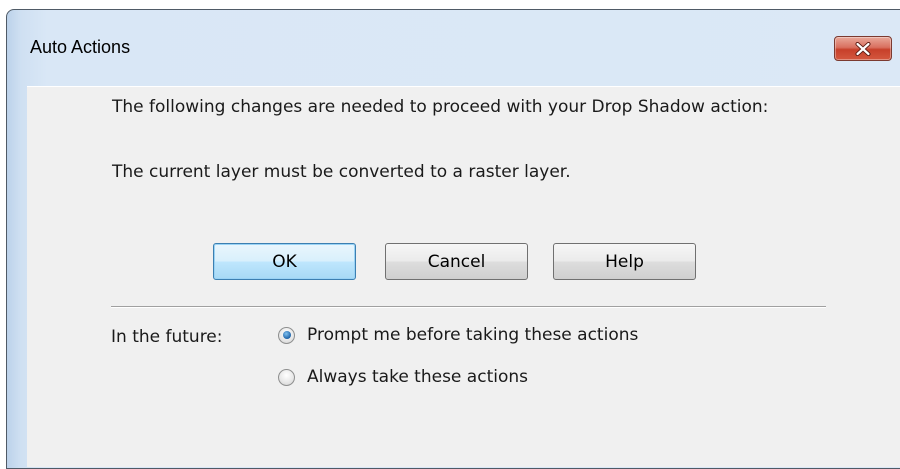 Image resolution: width=900 pixels, height=469 pixels. I want to click on radio-dot-icon, so click(286, 335).